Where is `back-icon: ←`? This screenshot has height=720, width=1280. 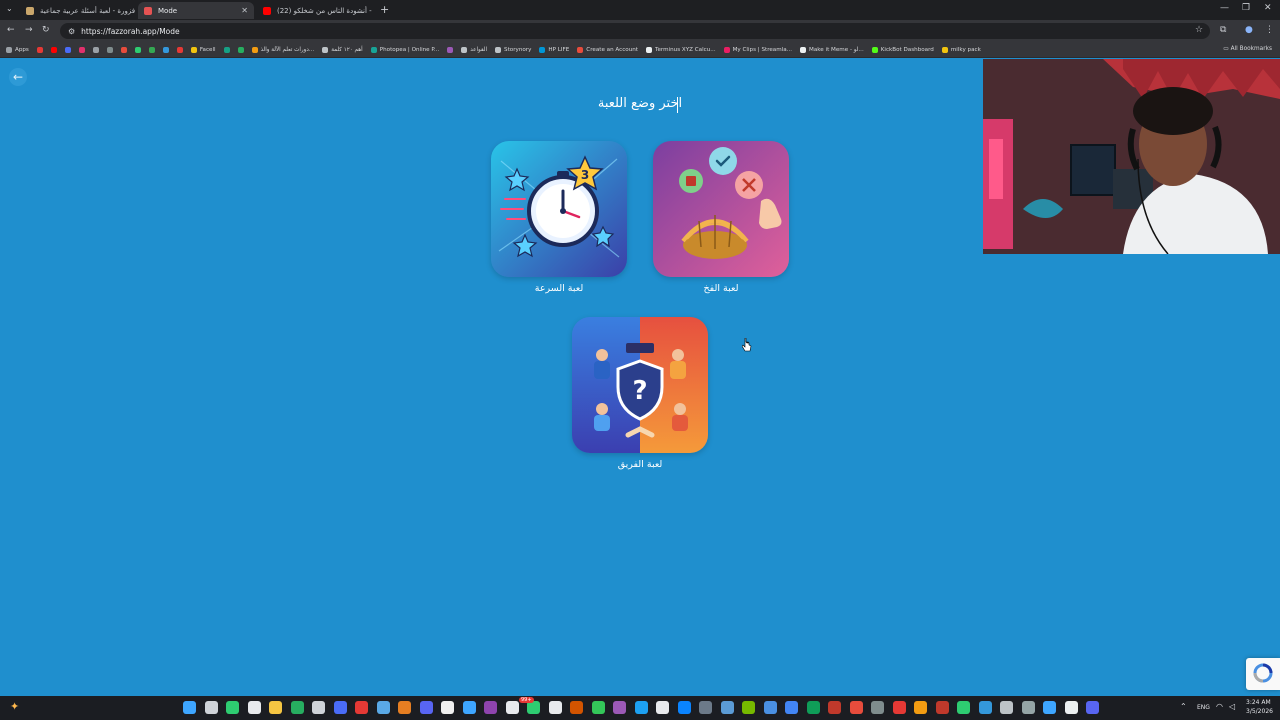 back-icon: ← is located at coordinates (11, 30).